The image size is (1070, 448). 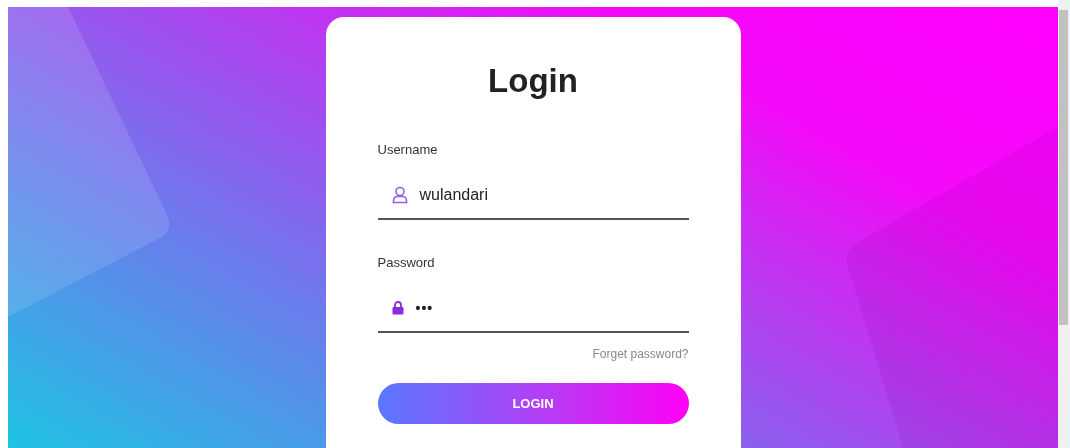 I want to click on login-title: Login, so click(x=533, y=81).